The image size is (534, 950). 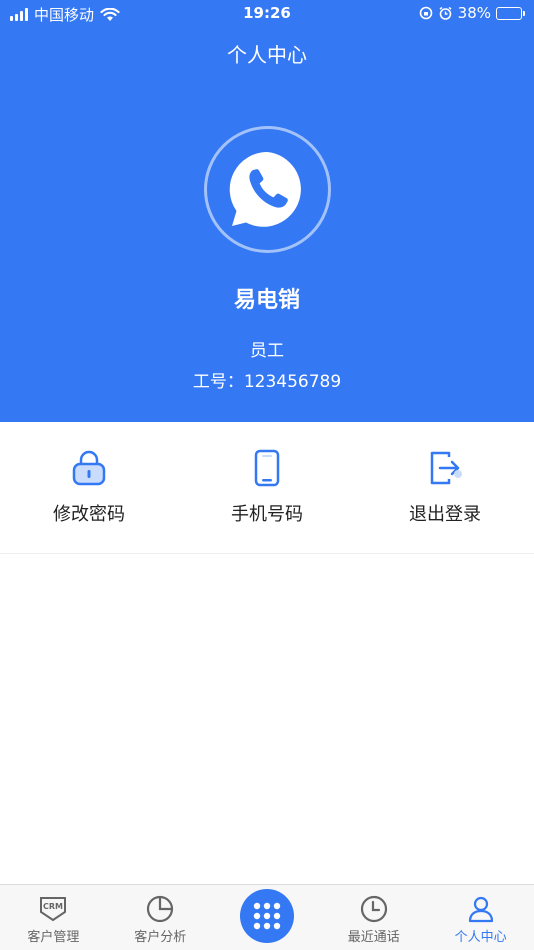 What do you see at coordinates (267, 55) in the screenshot?
I see `page-title: 个人中心` at bounding box center [267, 55].